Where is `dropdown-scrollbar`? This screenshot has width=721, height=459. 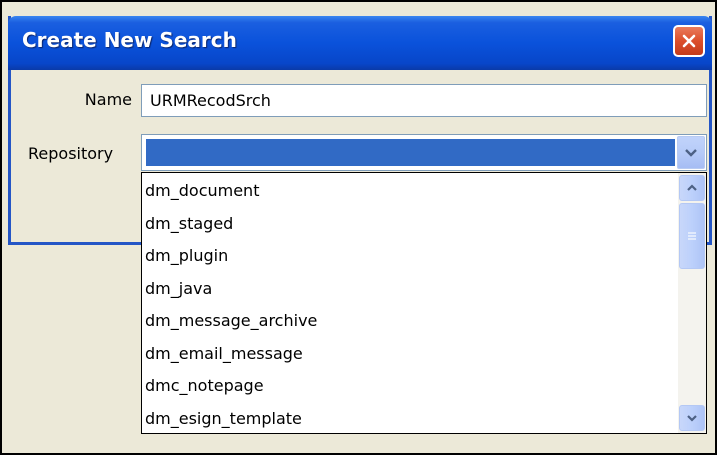 dropdown-scrollbar is located at coordinates (692, 303).